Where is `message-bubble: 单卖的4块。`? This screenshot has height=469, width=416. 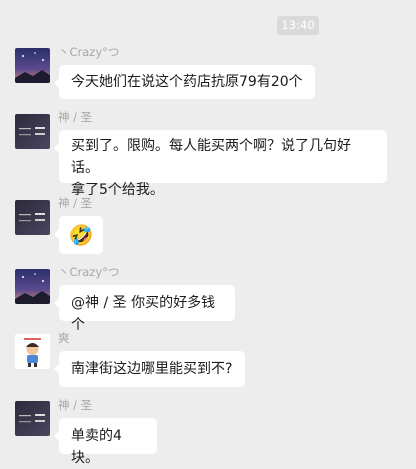
message-bubble: 单卖的4块。 is located at coordinates (105, 442).